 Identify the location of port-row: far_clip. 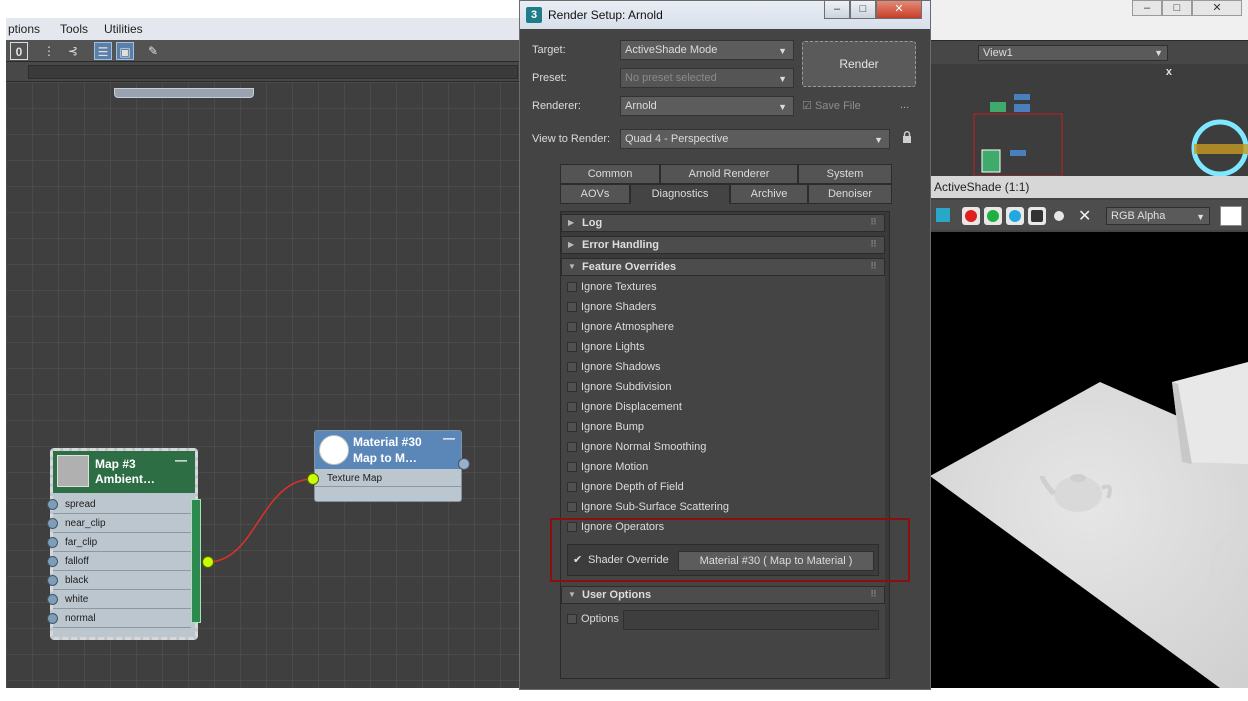
(119, 542).